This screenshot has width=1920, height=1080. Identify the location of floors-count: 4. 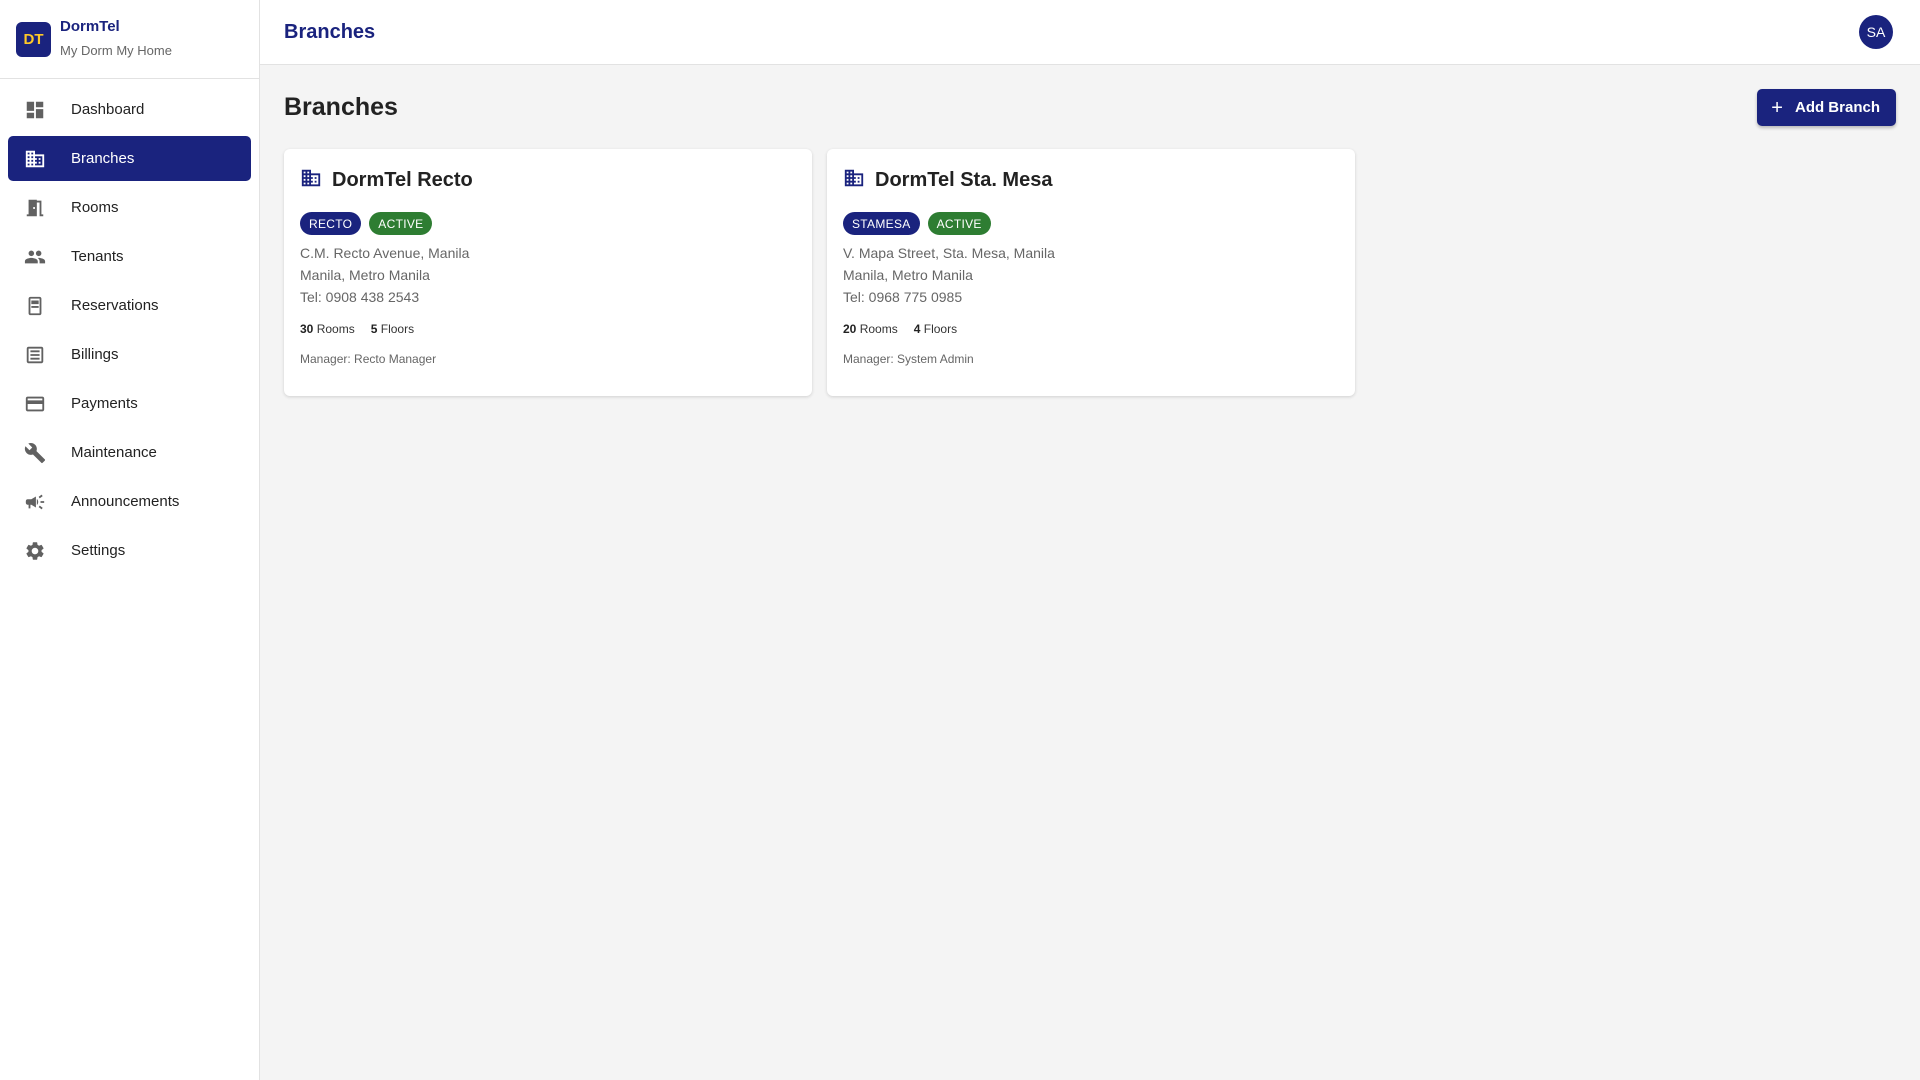
(917, 329).